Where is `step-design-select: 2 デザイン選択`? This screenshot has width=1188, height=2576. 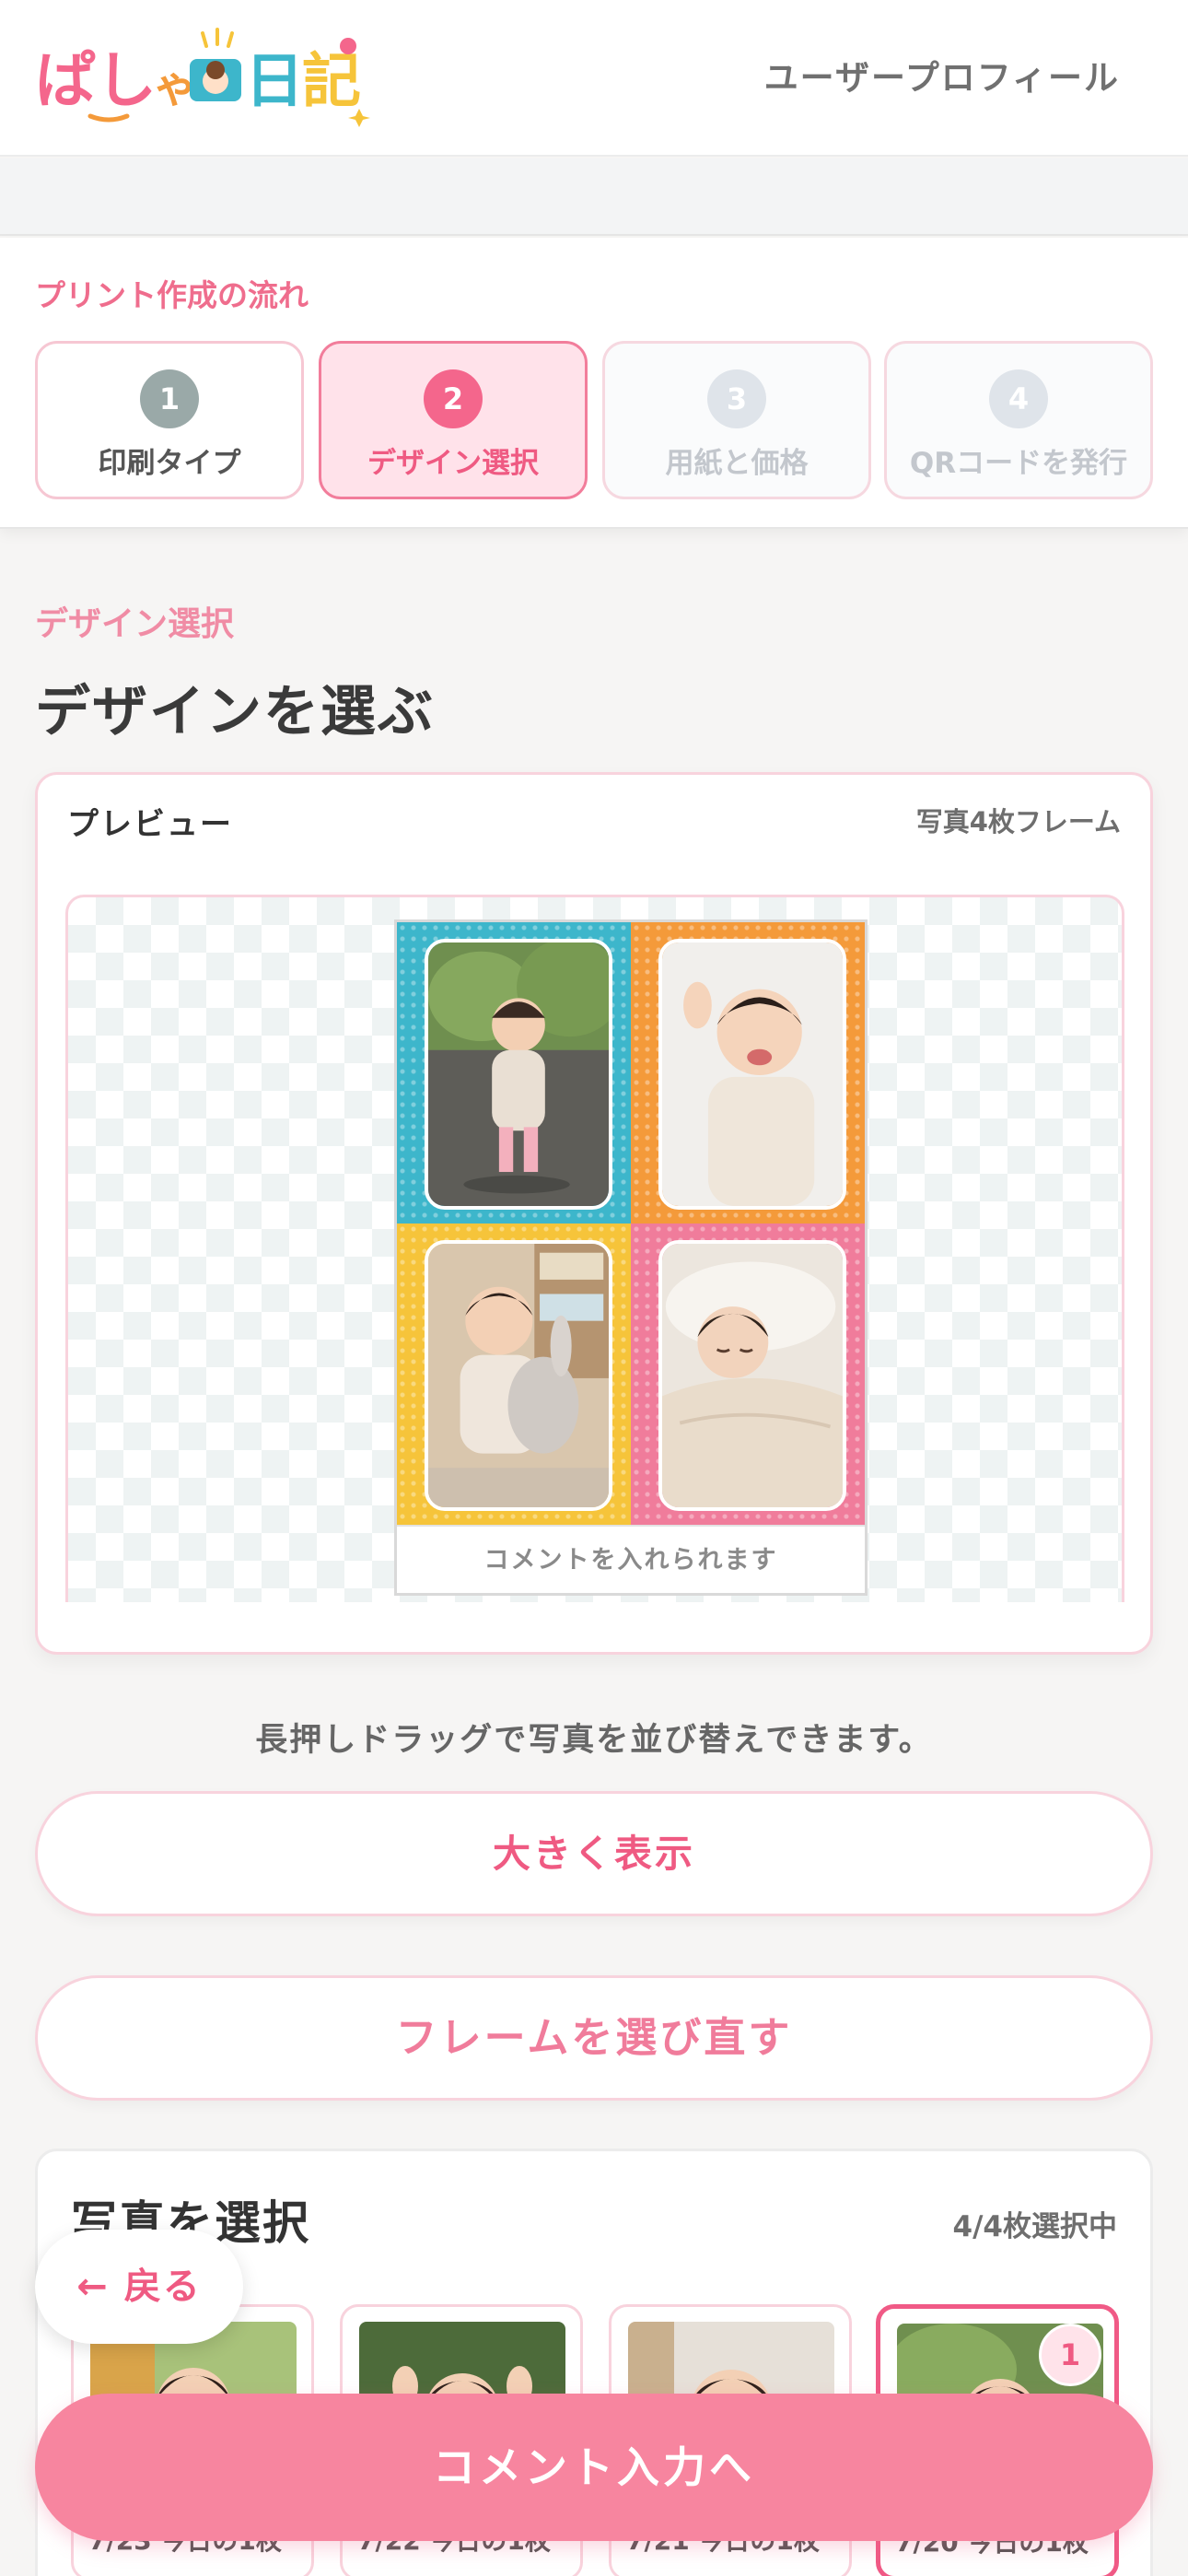
step-design-select: 2 デザイン選択 is located at coordinates (453, 420).